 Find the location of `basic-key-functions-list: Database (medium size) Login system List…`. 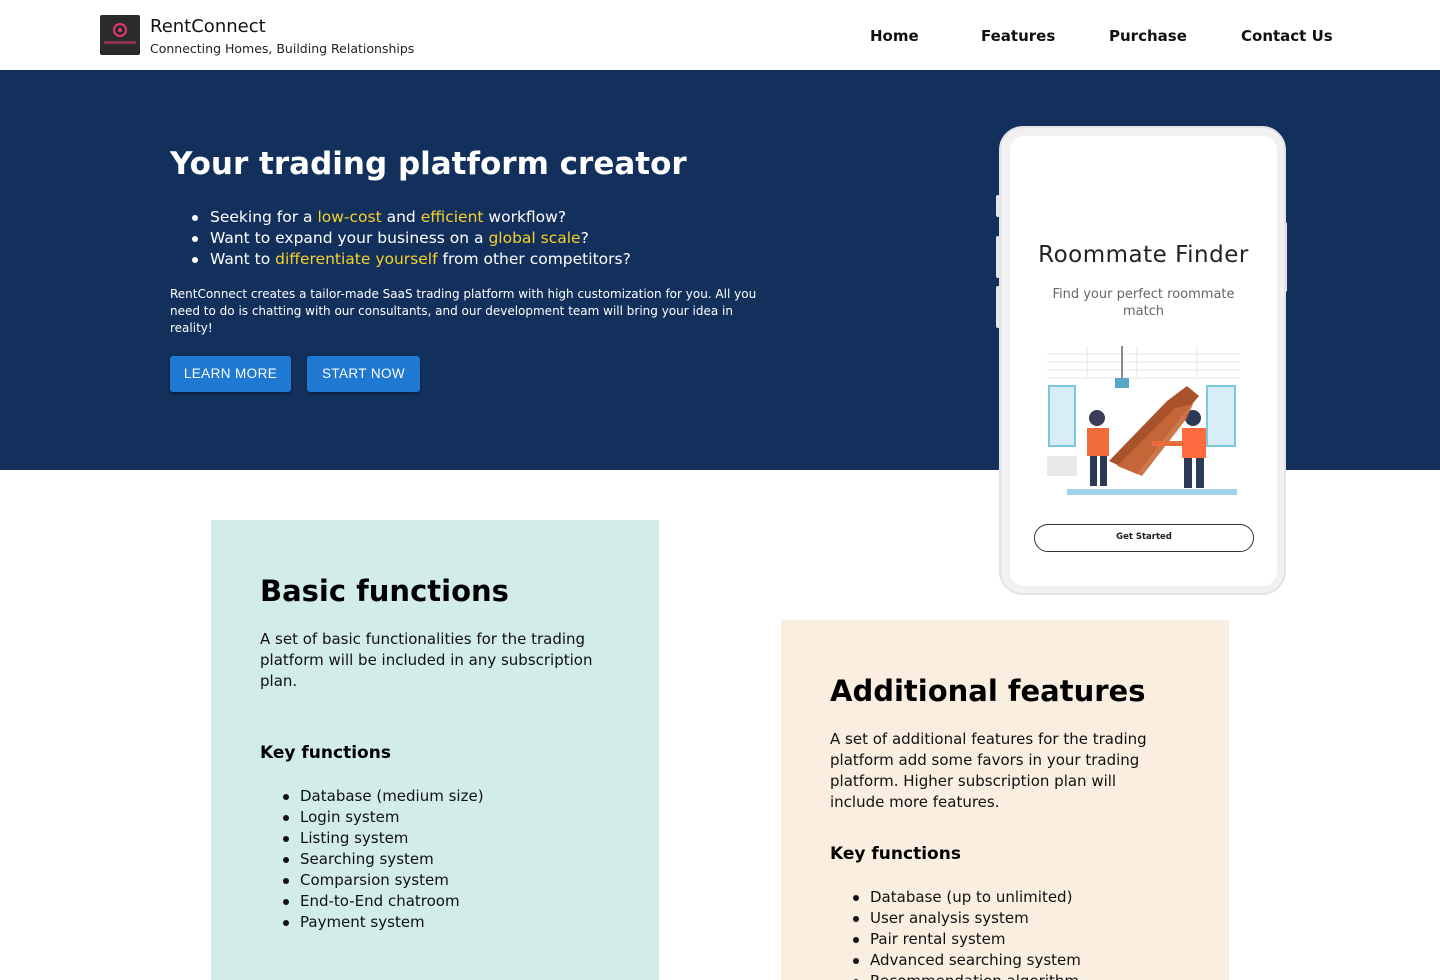

basic-key-functions-list: Database (medium size) Login system List… is located at coordinates (372, 859).